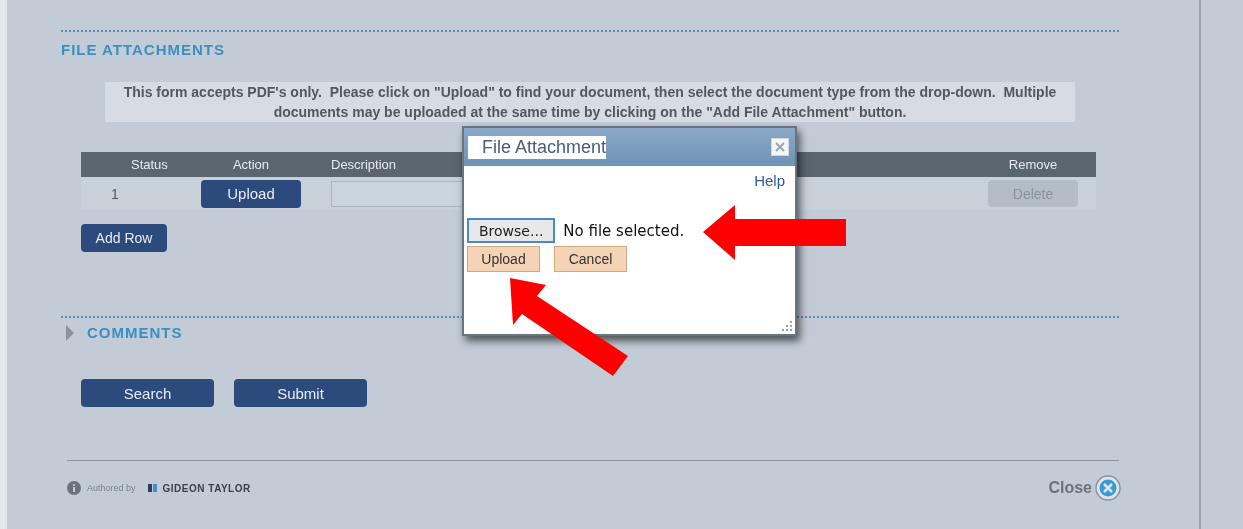 This screenshot has height=529, width=1243. What do you see at coordinates (206, 488) in the screenshot?
I see `brand-name: GIDEON TAYLOR` at bounding box center [206, 488].